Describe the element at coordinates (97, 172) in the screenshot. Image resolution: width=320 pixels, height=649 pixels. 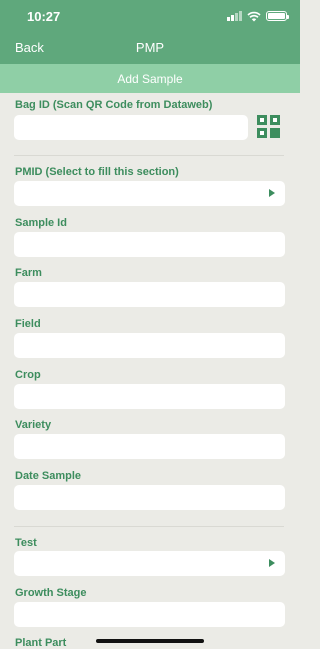
I see `pmid-label: PMID (Select to fill this section)` at that location.